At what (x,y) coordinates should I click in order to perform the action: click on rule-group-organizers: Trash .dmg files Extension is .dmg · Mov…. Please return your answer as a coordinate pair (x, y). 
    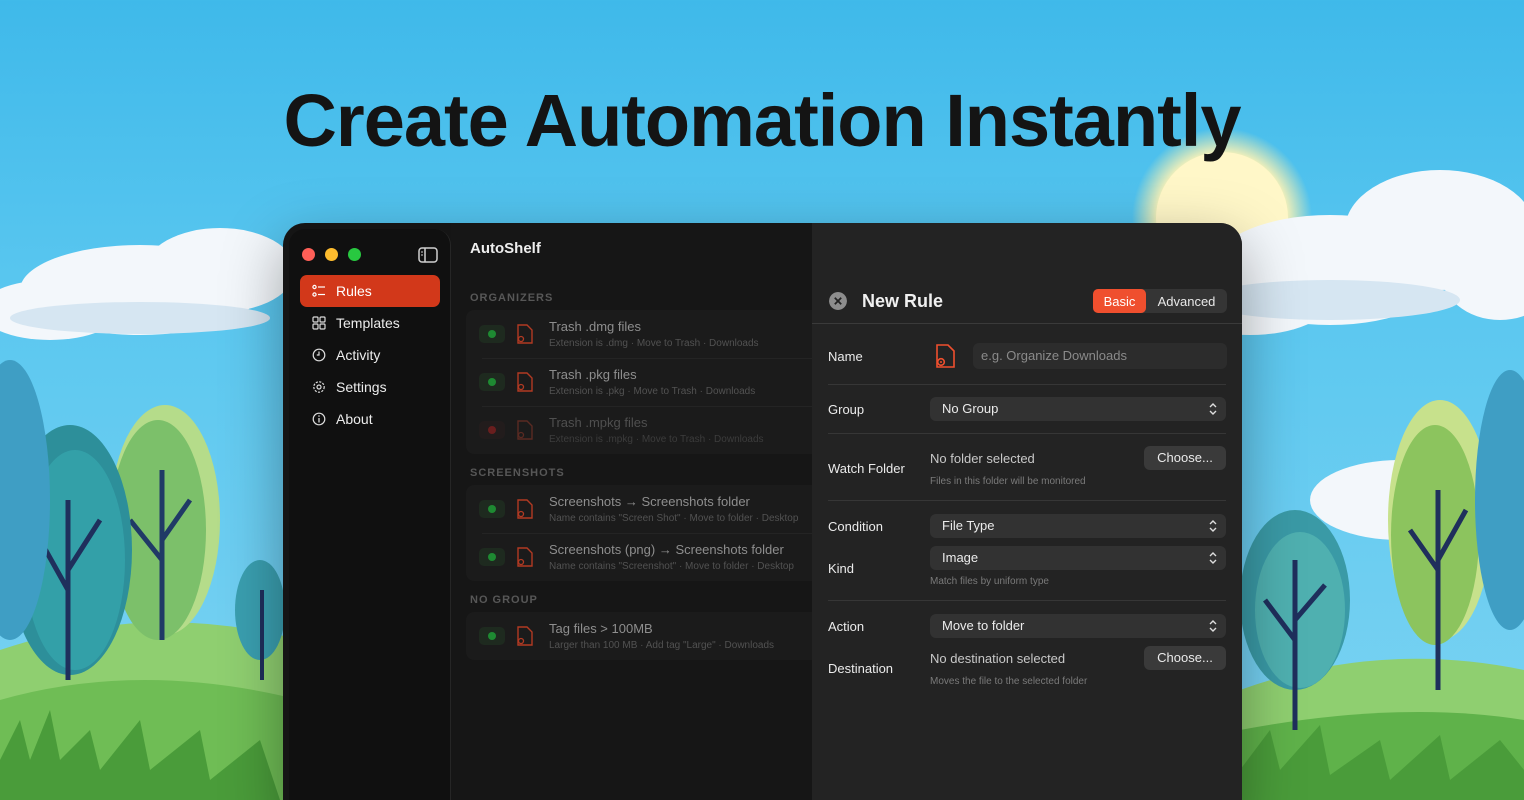
    Looking at the image, I should click on (646, 382).